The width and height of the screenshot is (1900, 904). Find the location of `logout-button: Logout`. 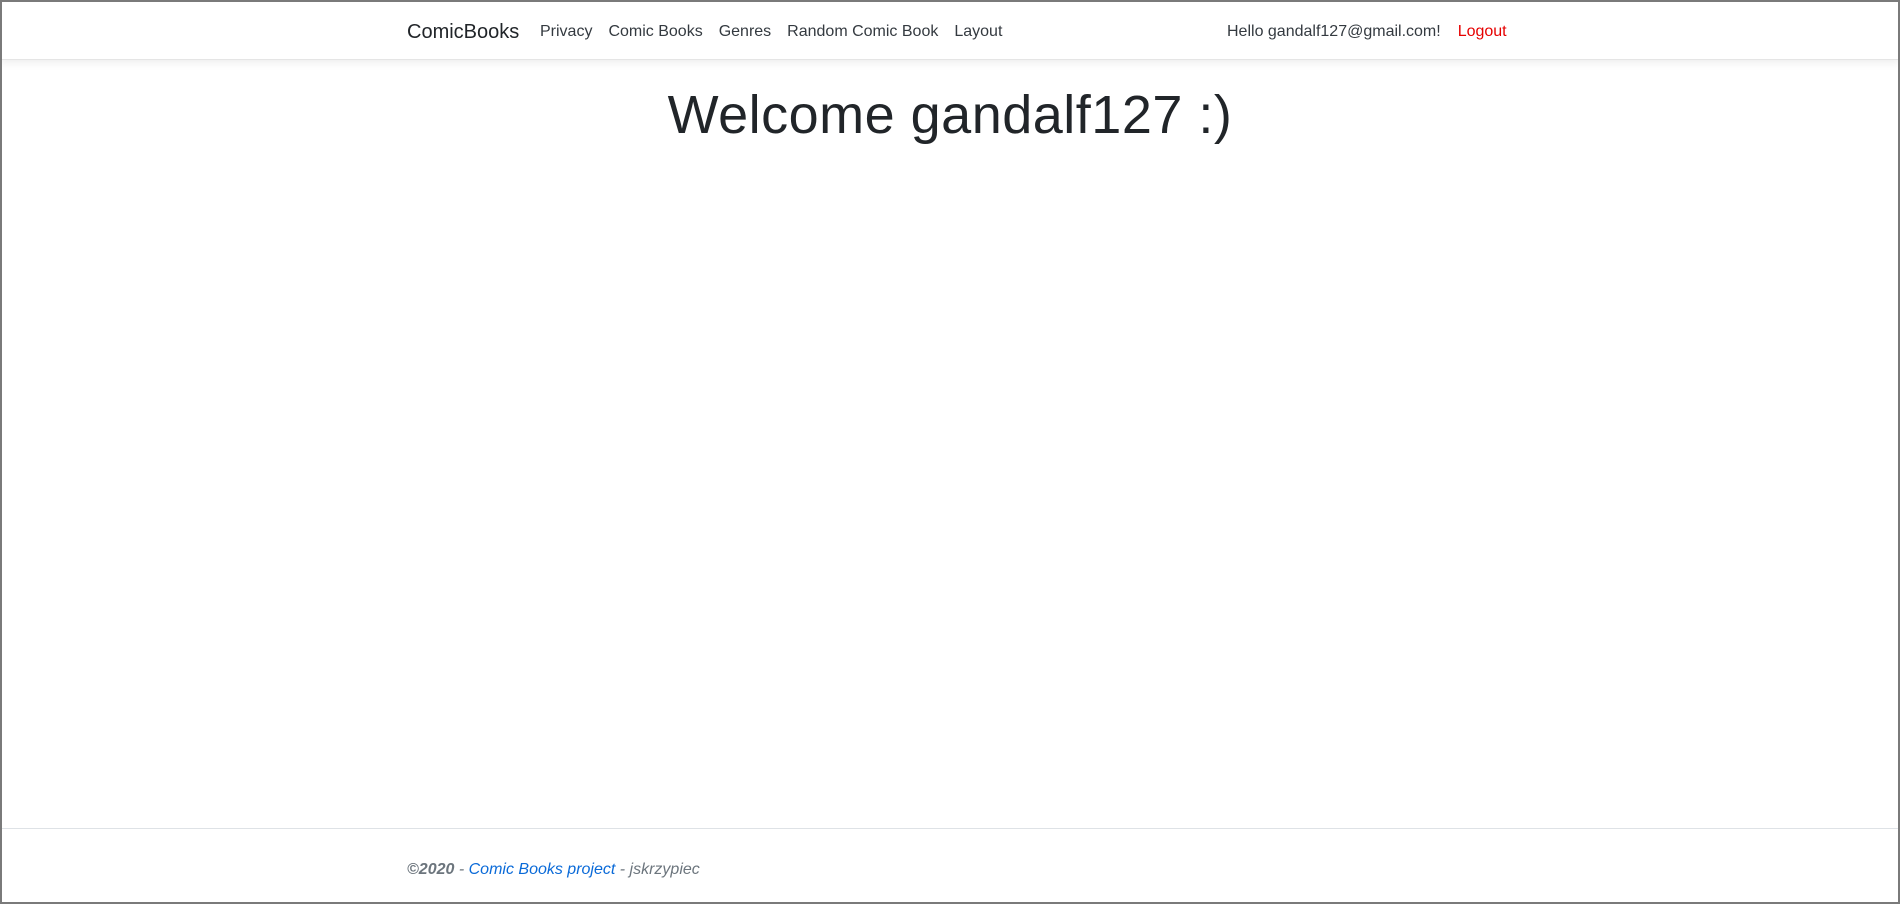

logout-button: Logout is located at coordinates (1482, 32).